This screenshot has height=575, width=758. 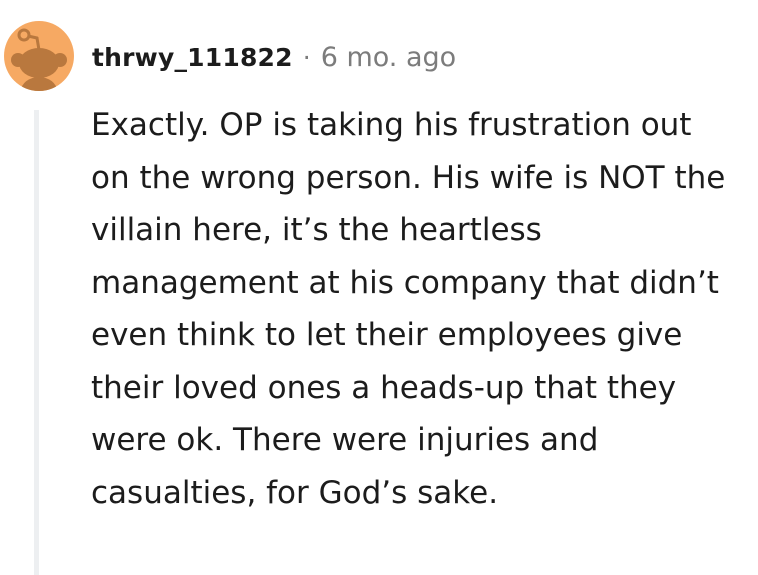 I want to click on comment-meta: thrwy_111822 · 6 mo. ago, so click(x=274, y=57).